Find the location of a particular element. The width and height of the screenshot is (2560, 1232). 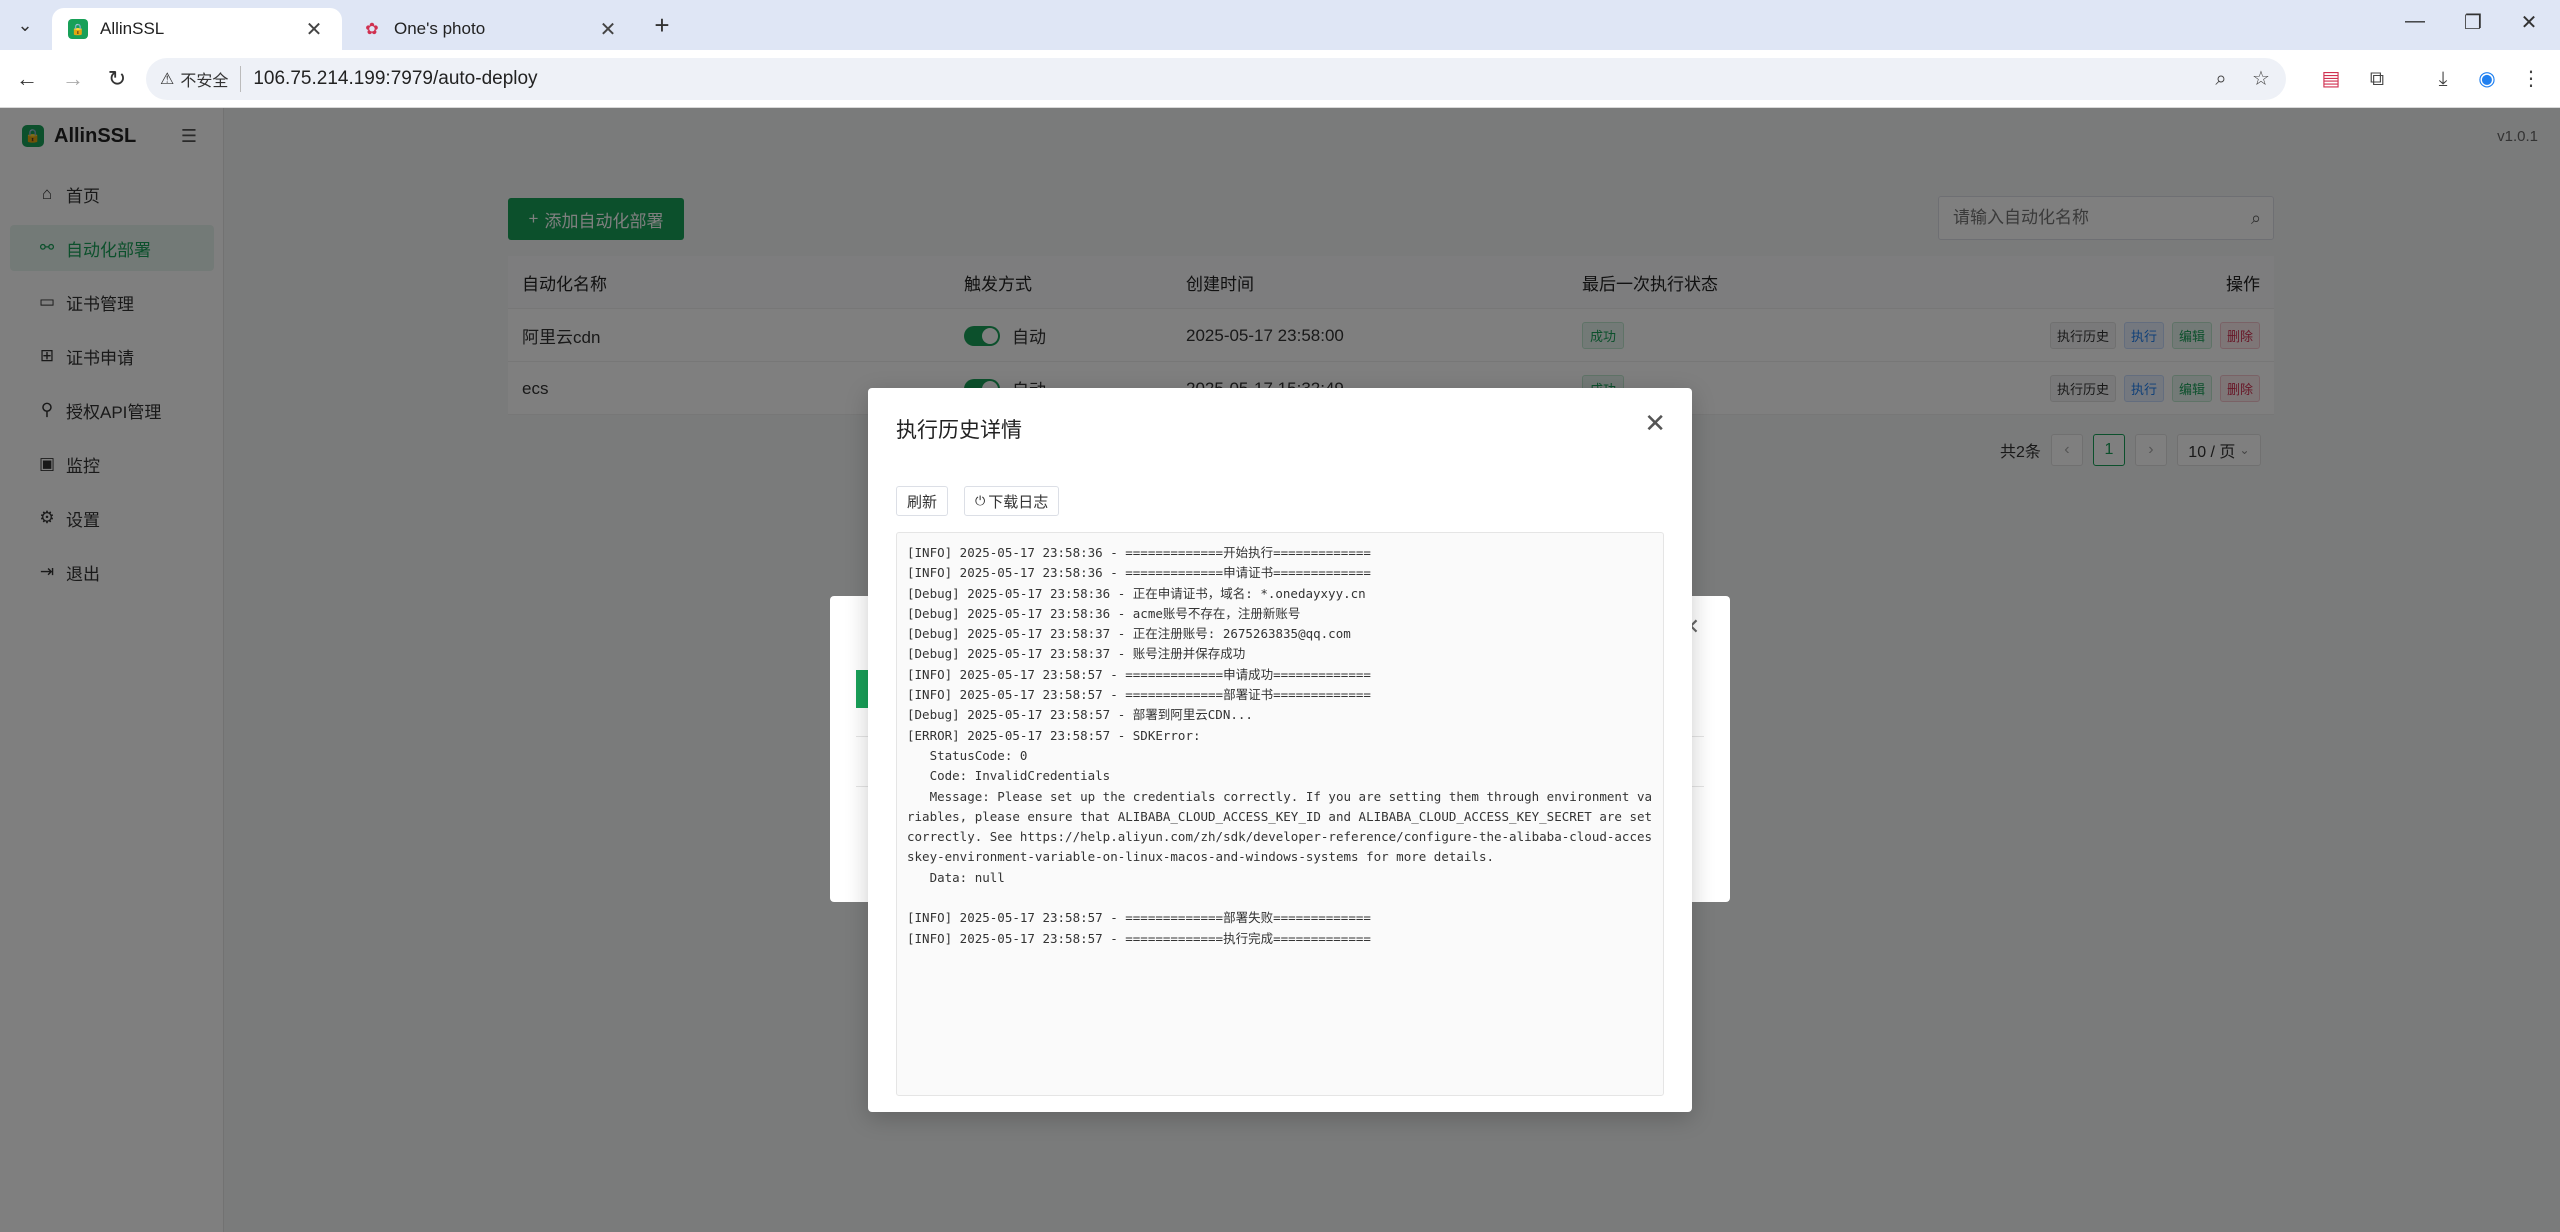

zoom-icon: ⌕ is located at coordinates (2221, 79).